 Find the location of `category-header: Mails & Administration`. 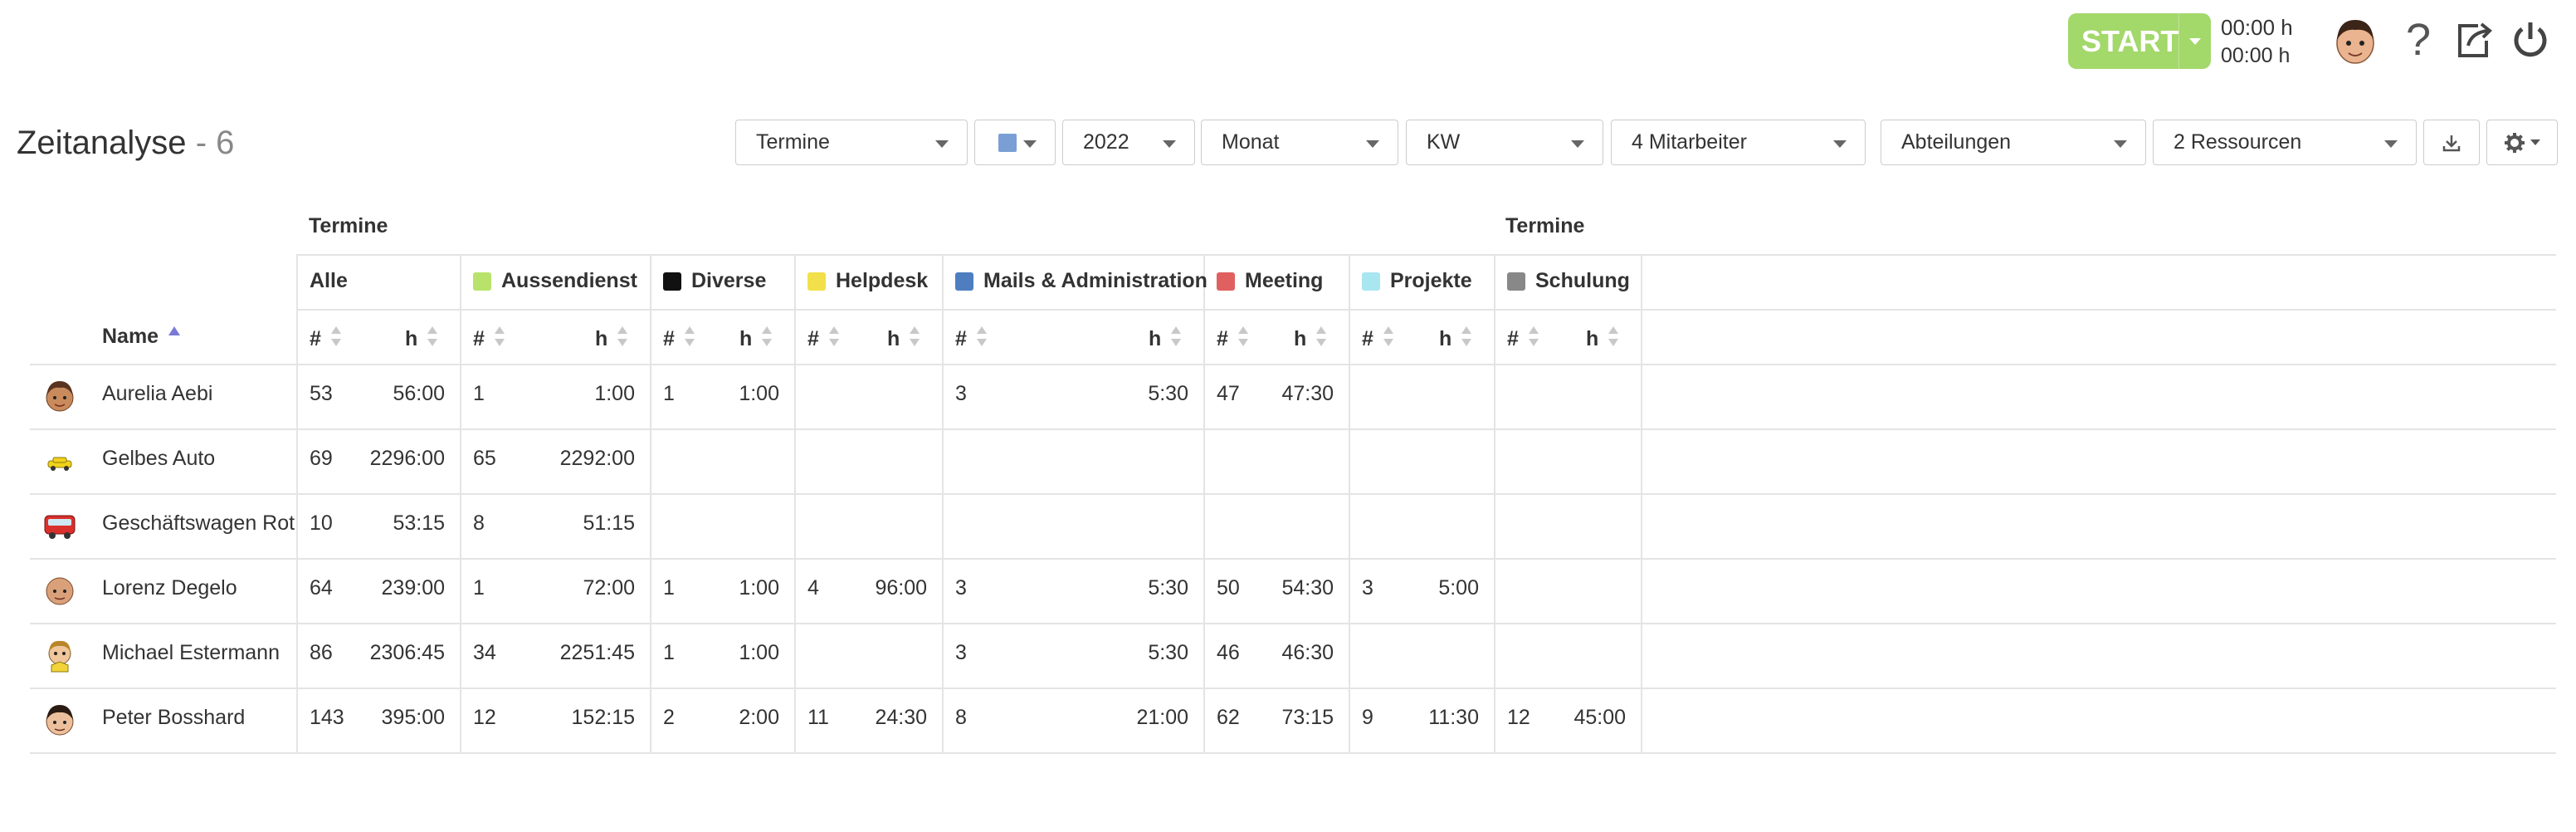

category-header: Mails & Administration is located at coordinates (1081, 281).